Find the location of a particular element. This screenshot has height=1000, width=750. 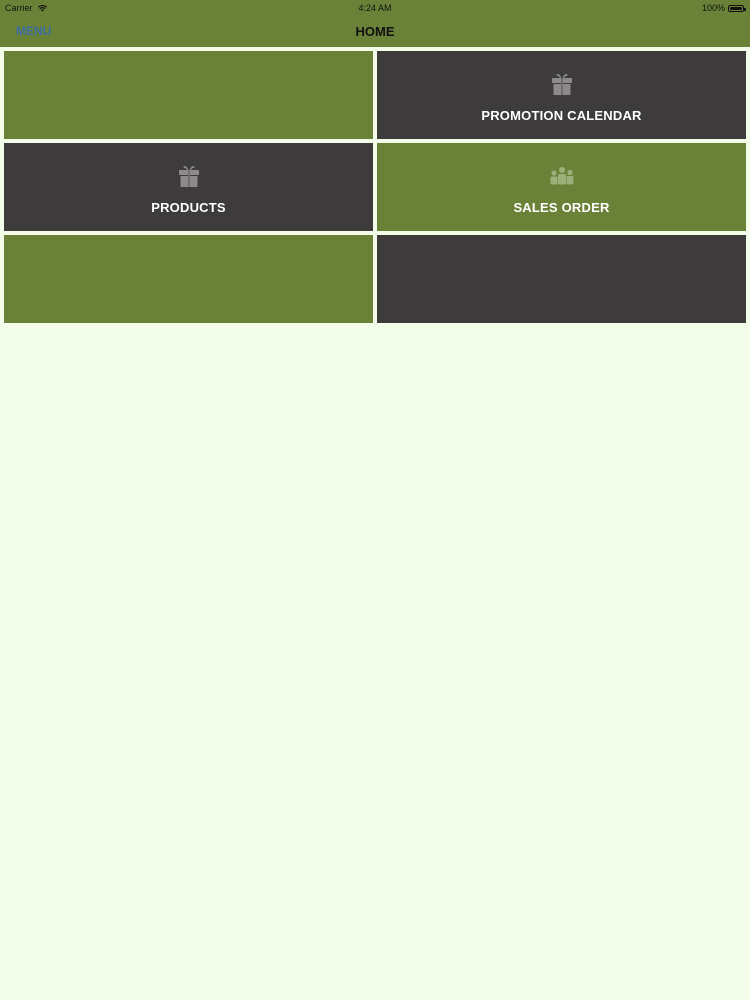

tile-products: PRODUCTS is located at coordinates (188, 187).